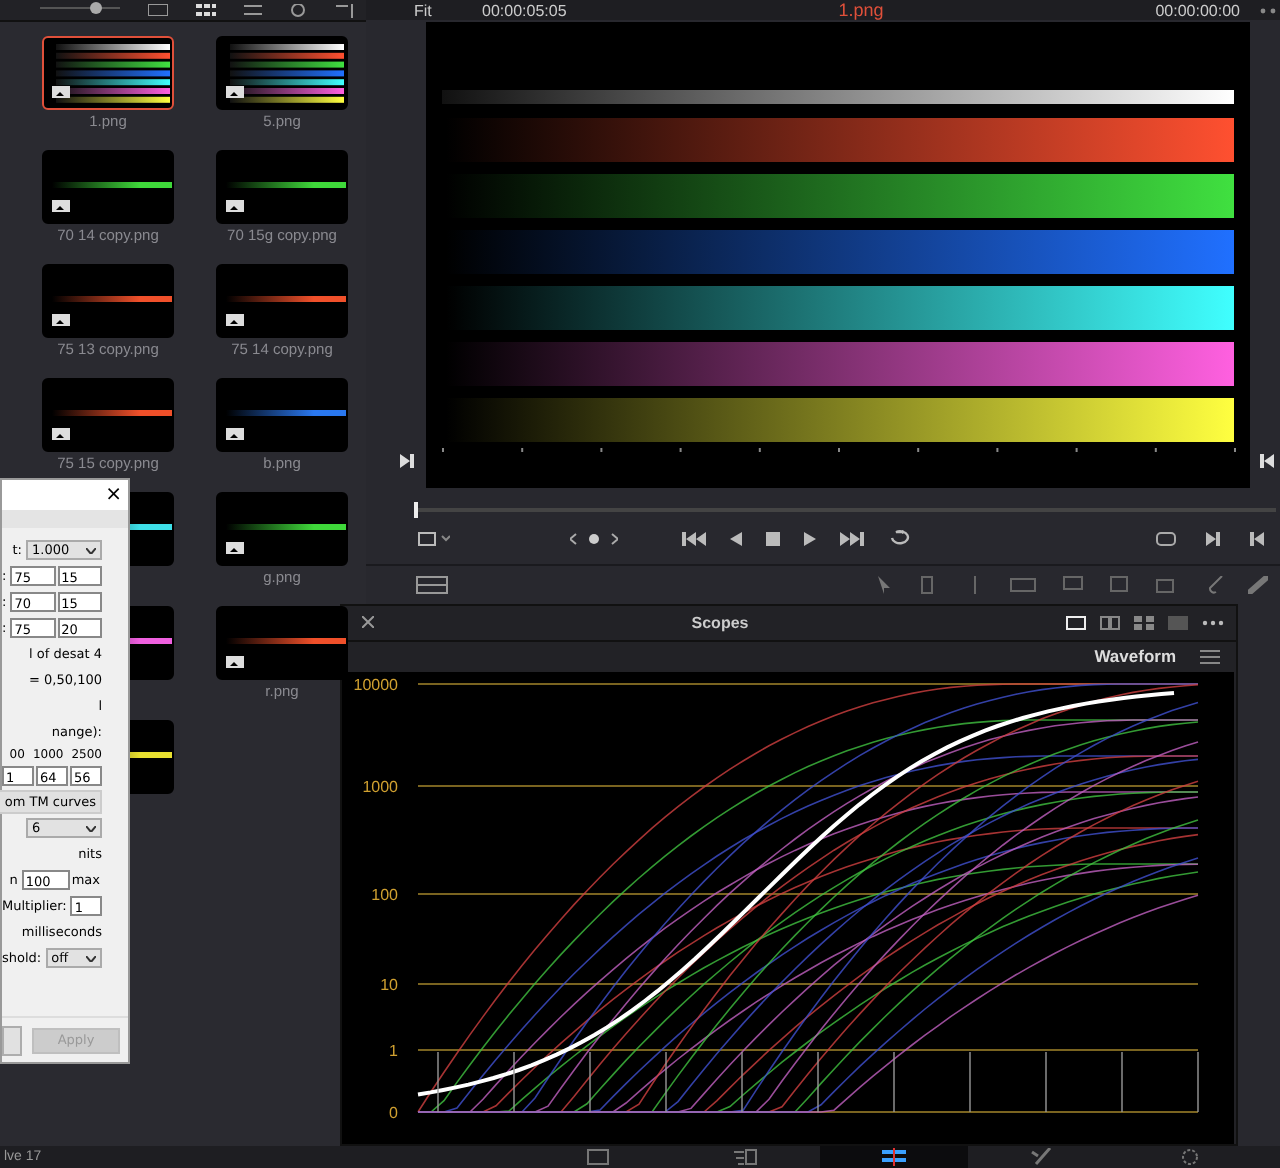 This screenshot has width=1280, height=1168. I want to click on mark-out-icon, so click(1267, 461).